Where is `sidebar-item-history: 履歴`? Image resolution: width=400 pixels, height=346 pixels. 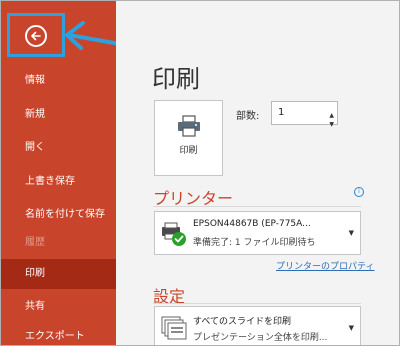
sidebar-item-history: 履歴 is located at coordinates (35, 242).